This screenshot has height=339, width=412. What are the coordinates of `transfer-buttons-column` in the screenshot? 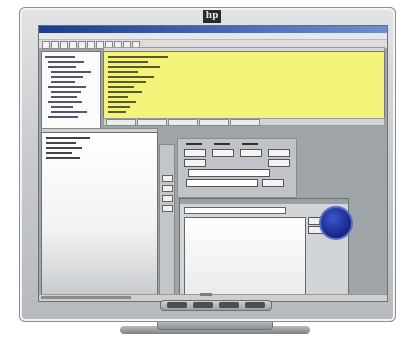 It's located at (167, 220).